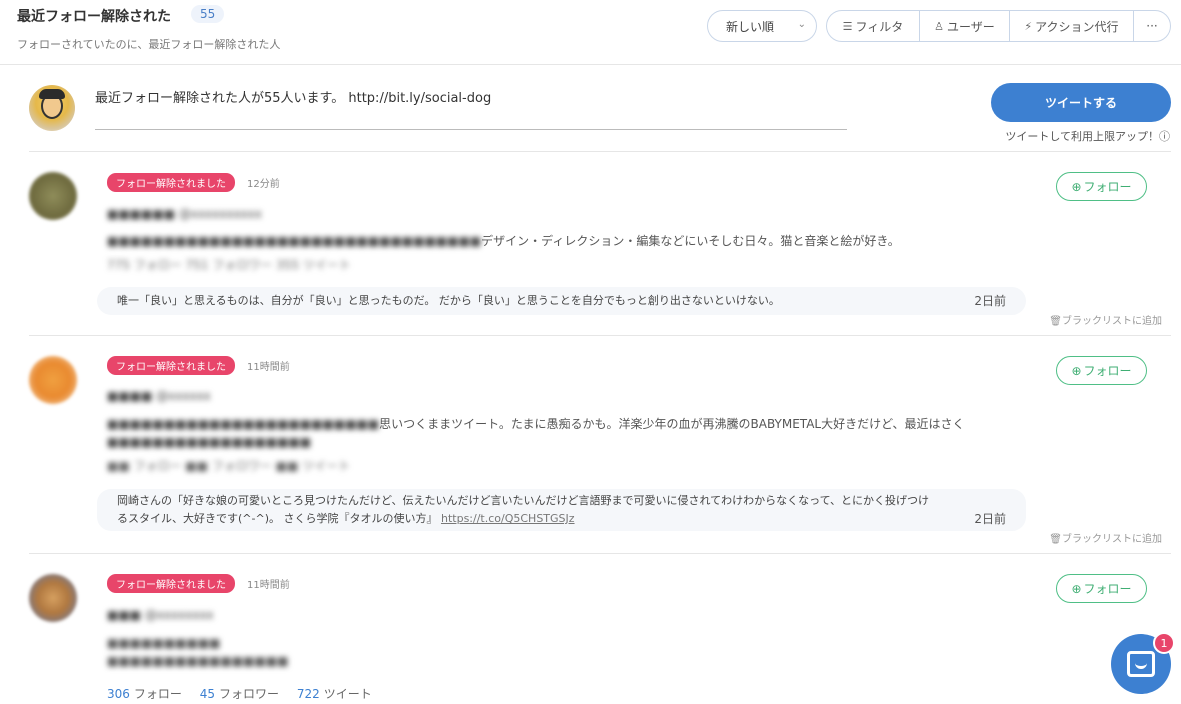  I want to click on sort-select-label: 新しい順, so click(750, 27).